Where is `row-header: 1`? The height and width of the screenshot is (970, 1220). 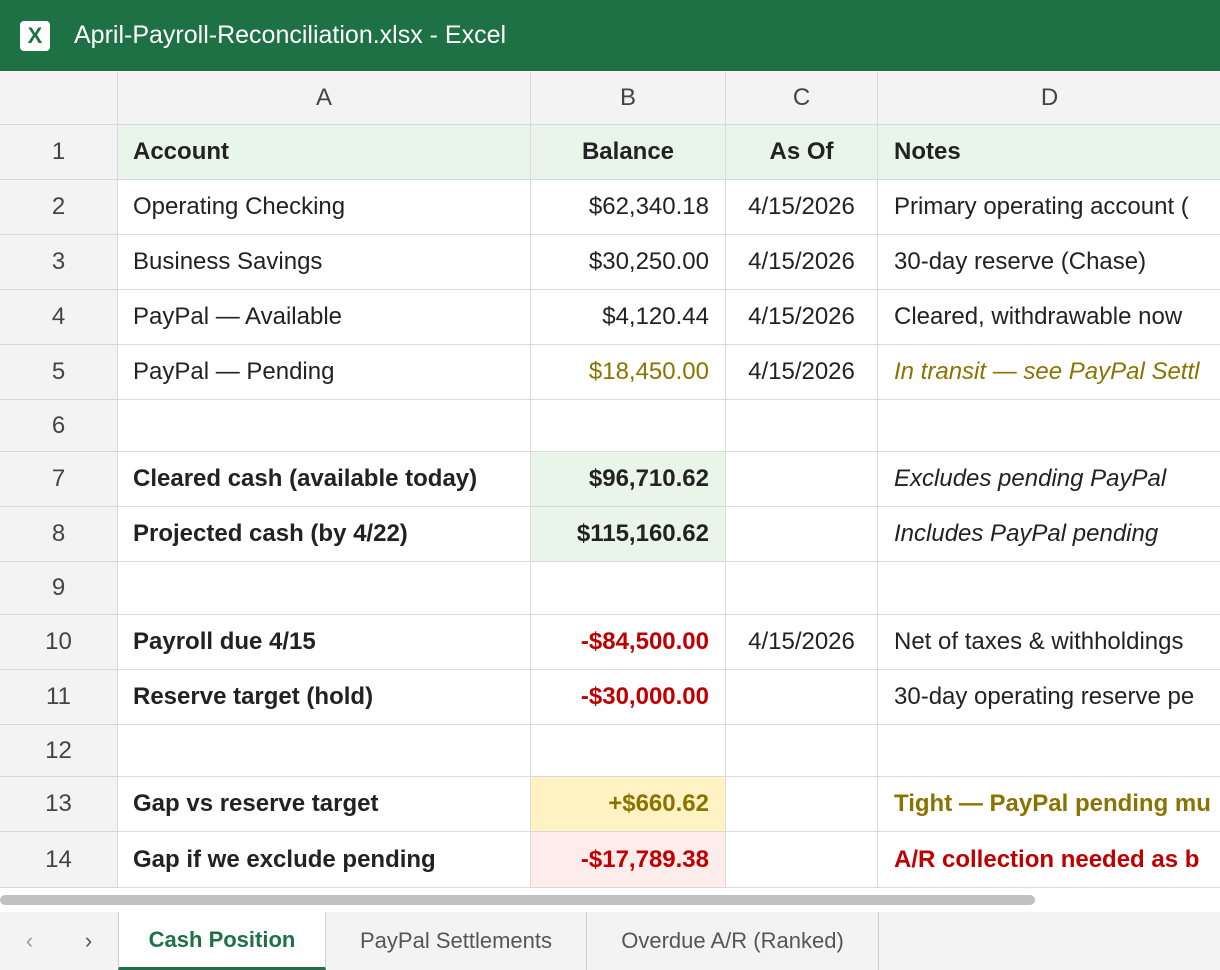
row-header: 1 is located at coordinates (59, 152).